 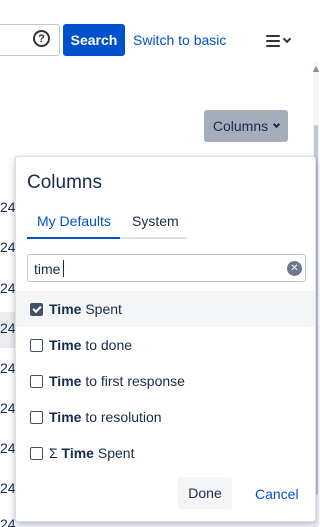 I want to click on done-button: Done, so click(x=205, y=493).